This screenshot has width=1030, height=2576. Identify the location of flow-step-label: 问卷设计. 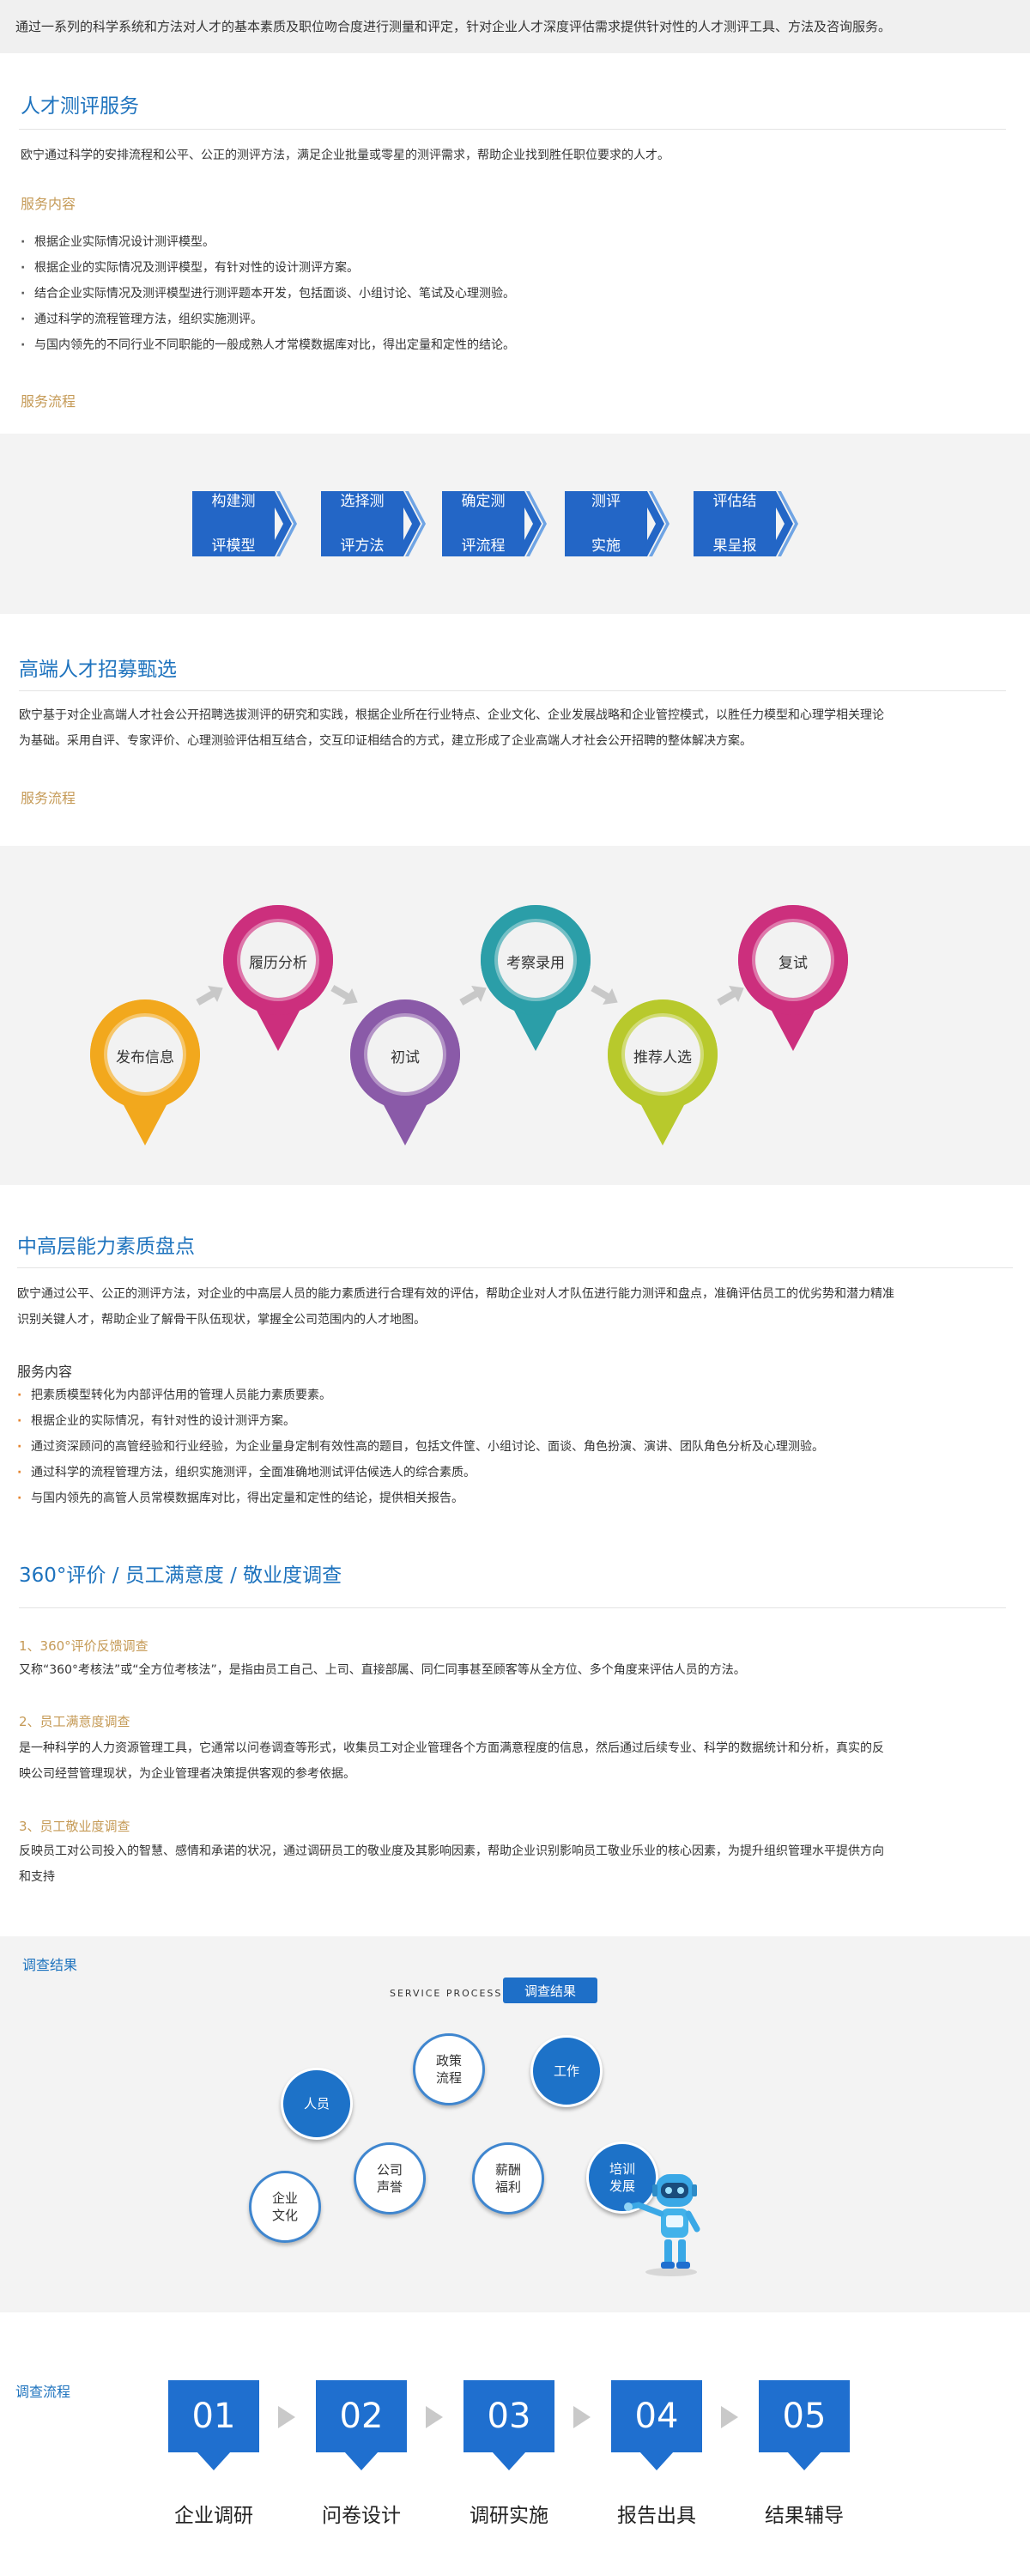
(361, 2516).